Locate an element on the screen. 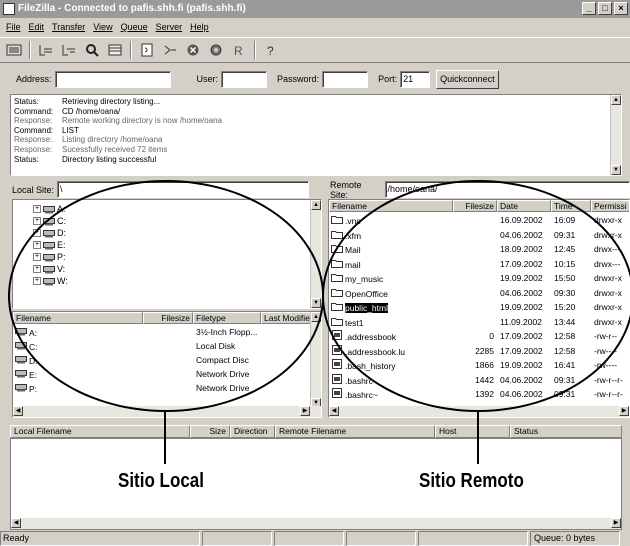  help-icon: ? is located at coordinates (271, 50).